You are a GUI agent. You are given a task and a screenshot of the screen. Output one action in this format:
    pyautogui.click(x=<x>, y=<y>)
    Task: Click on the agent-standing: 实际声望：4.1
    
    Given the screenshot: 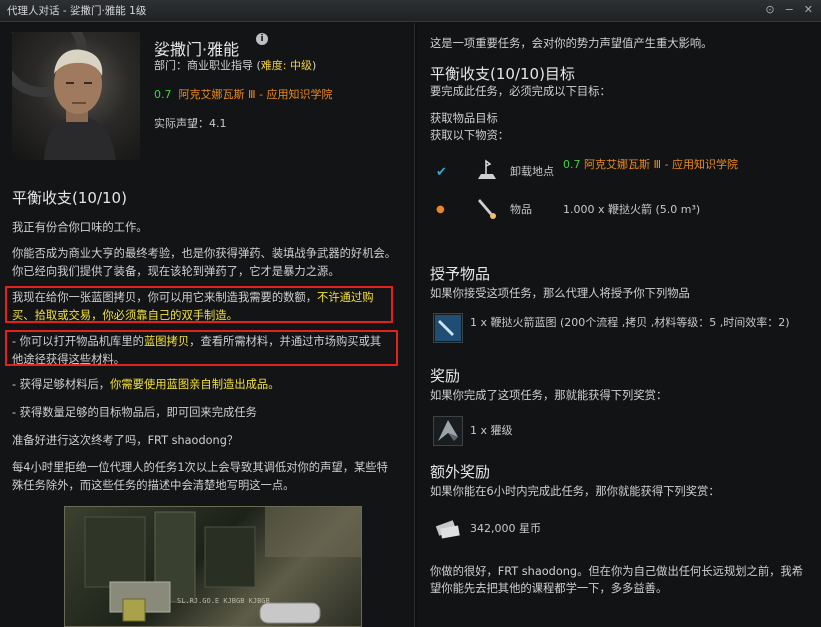 What is the action you would take?
    pyautogui.click(x=190, y=123)
    